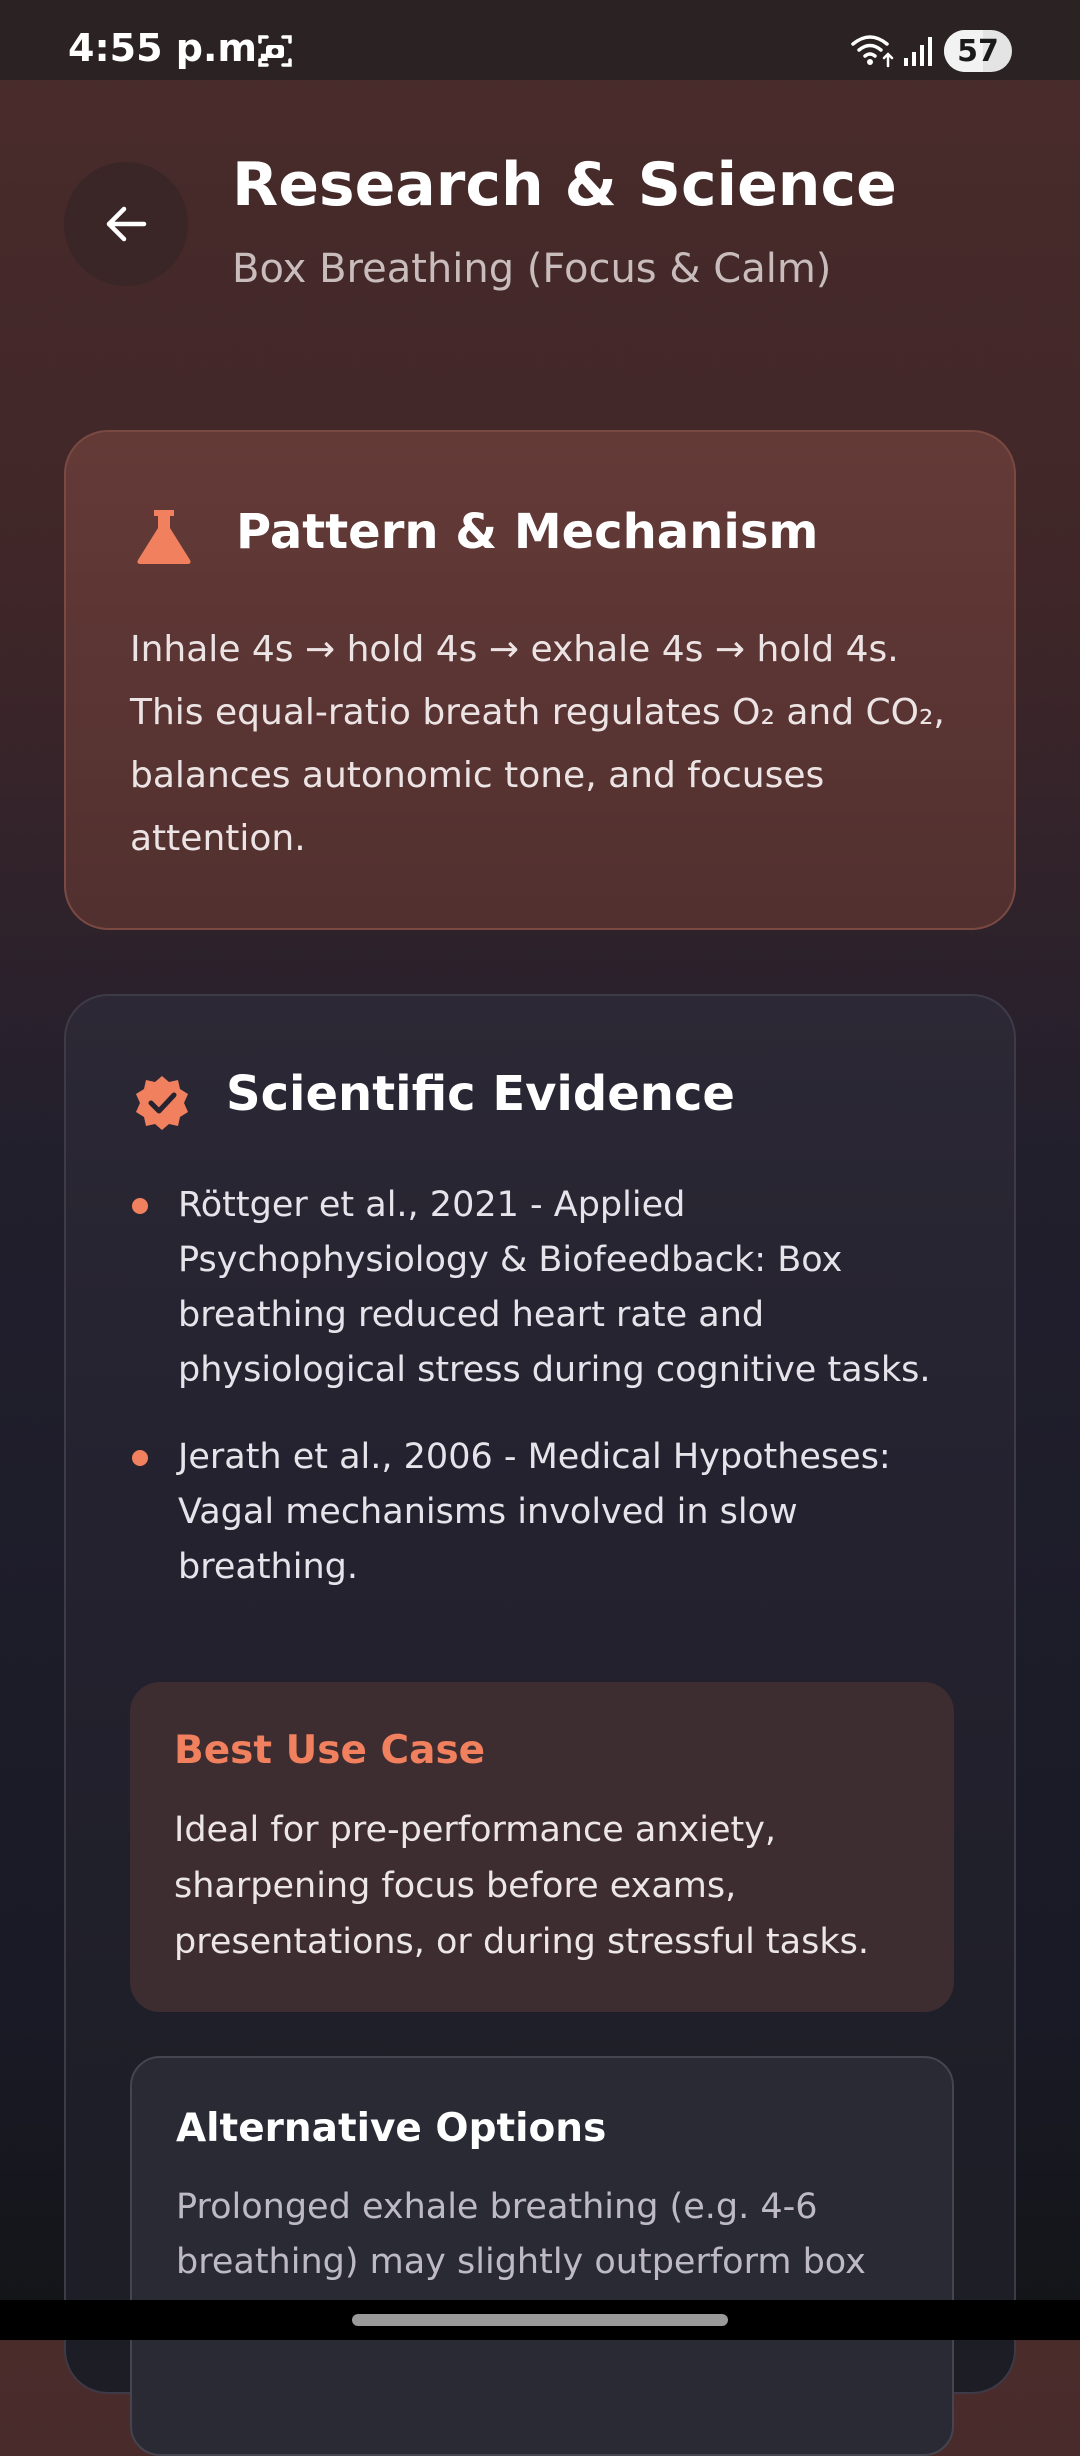 The width and height of the screenshot is (1080, 2456). What do you see at coordinates (471, 1315) in the screenshot?
I see `evidence-line: breathing reduced heart rate and` at bounding box center [471, 1315].